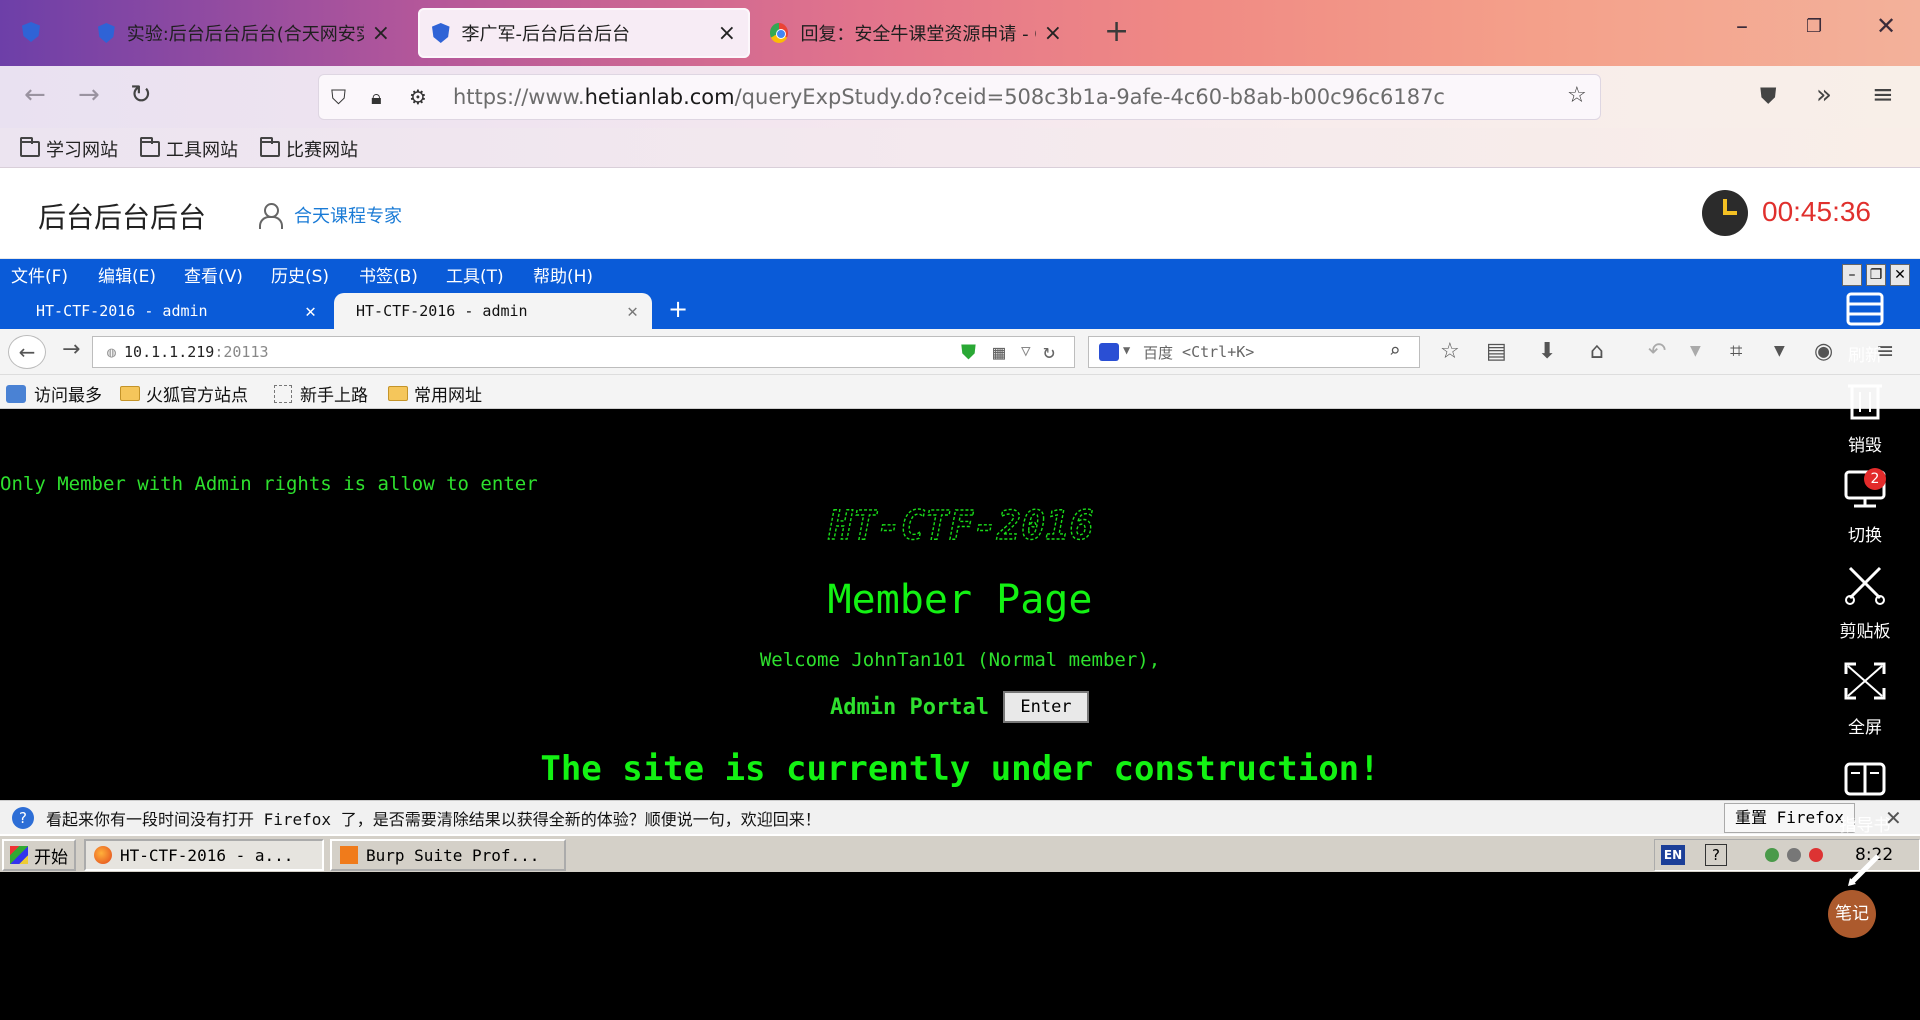 This screenshot has height=1020, width=1920. What do you see at coordinates (999, 352) in the screenshot?
I see `qr-code-icon: ▦` at bounding box center [999, 352].